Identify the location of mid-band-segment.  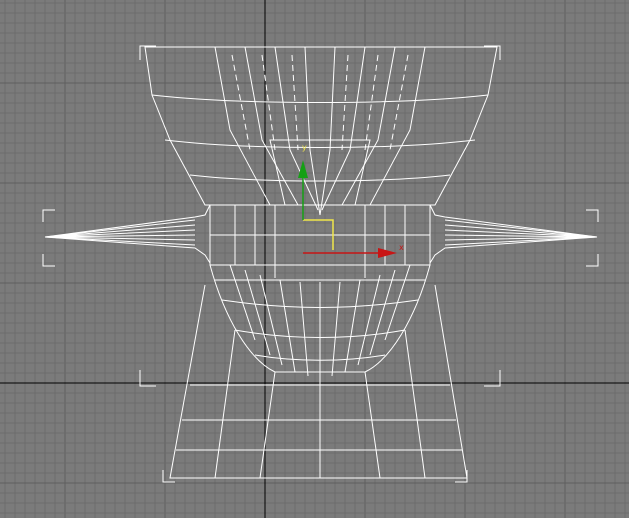
(320, 241).